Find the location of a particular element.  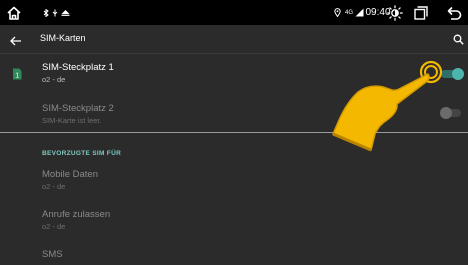

home-icon is located at coordinates (14, 12).